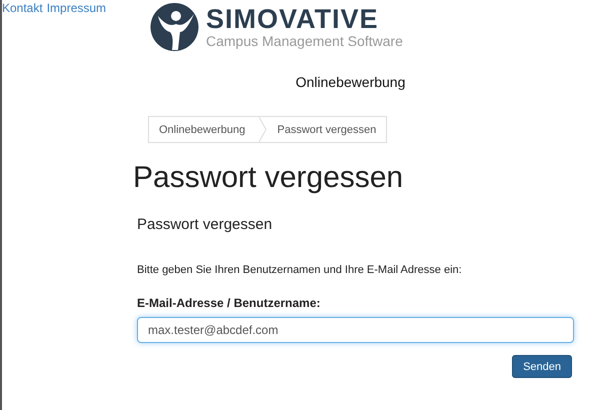 The image size is (612, 410). What do you see at coordinates (175, 27) in the screenshot?
I see `logo-icon` at bounding box center [175, 27].